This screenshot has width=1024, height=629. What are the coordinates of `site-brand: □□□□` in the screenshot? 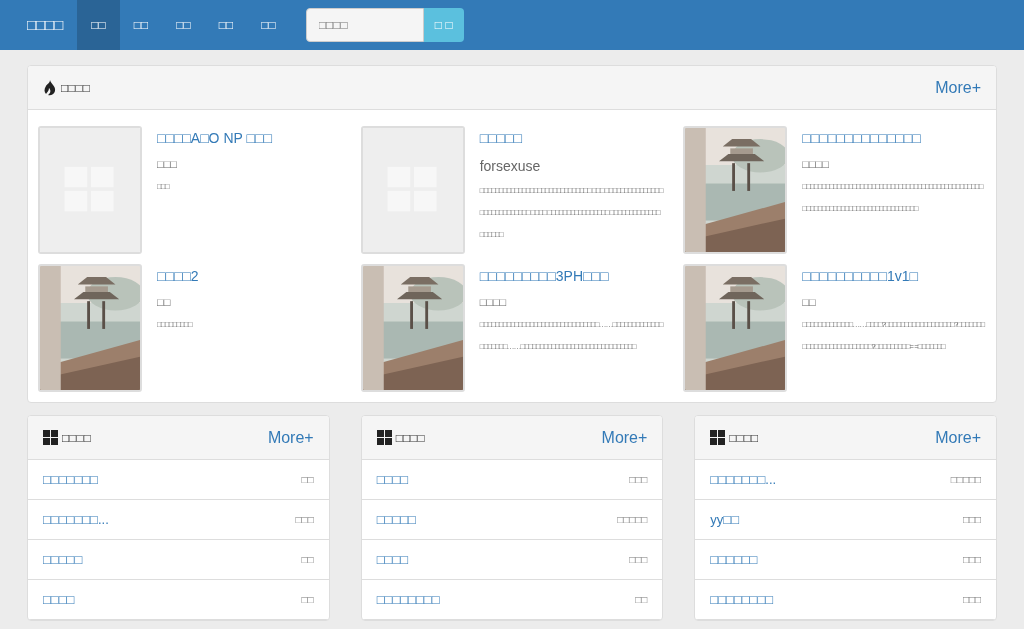 It's located at (46, 25).